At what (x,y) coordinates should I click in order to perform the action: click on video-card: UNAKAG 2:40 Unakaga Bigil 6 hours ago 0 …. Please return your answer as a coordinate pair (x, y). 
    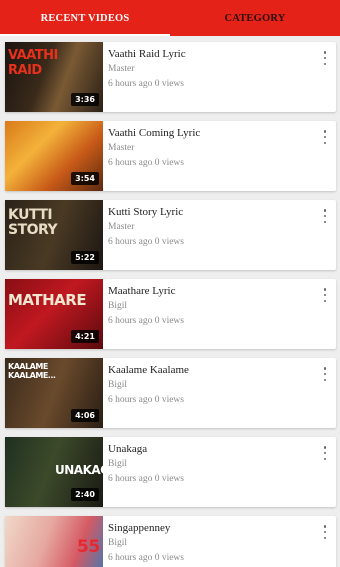
    Looking at the image, I should click on (170, 472).